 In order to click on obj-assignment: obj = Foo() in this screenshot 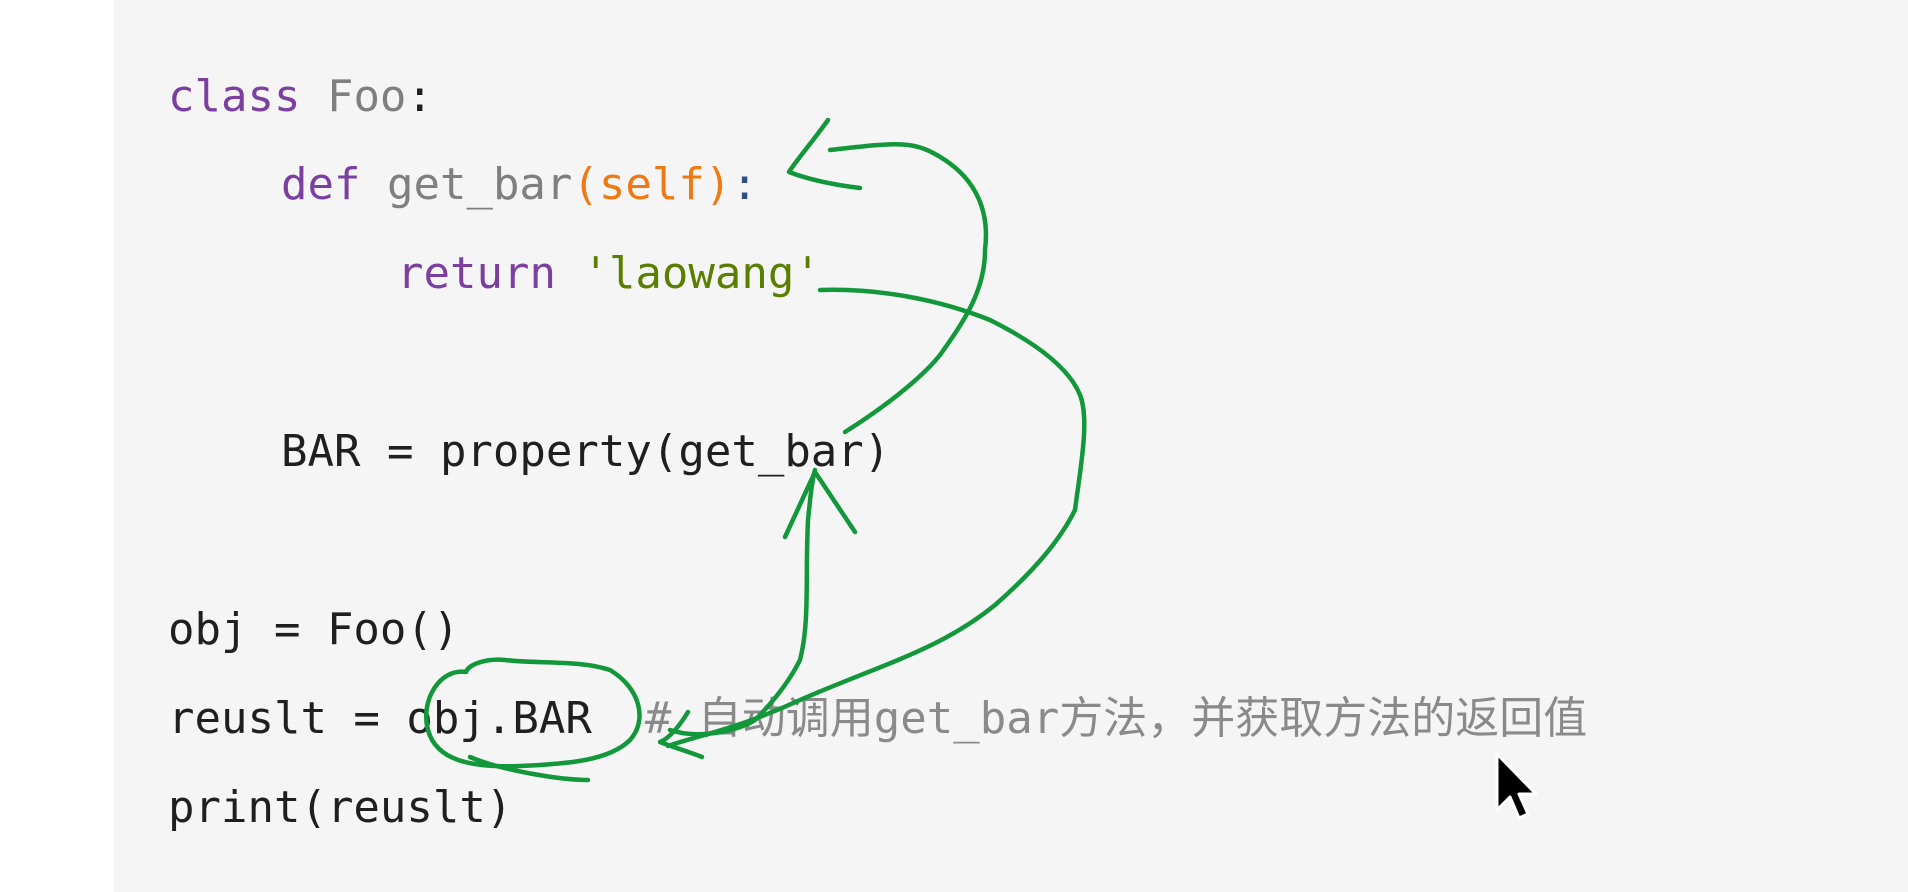, I will do `click(314, 629)`.